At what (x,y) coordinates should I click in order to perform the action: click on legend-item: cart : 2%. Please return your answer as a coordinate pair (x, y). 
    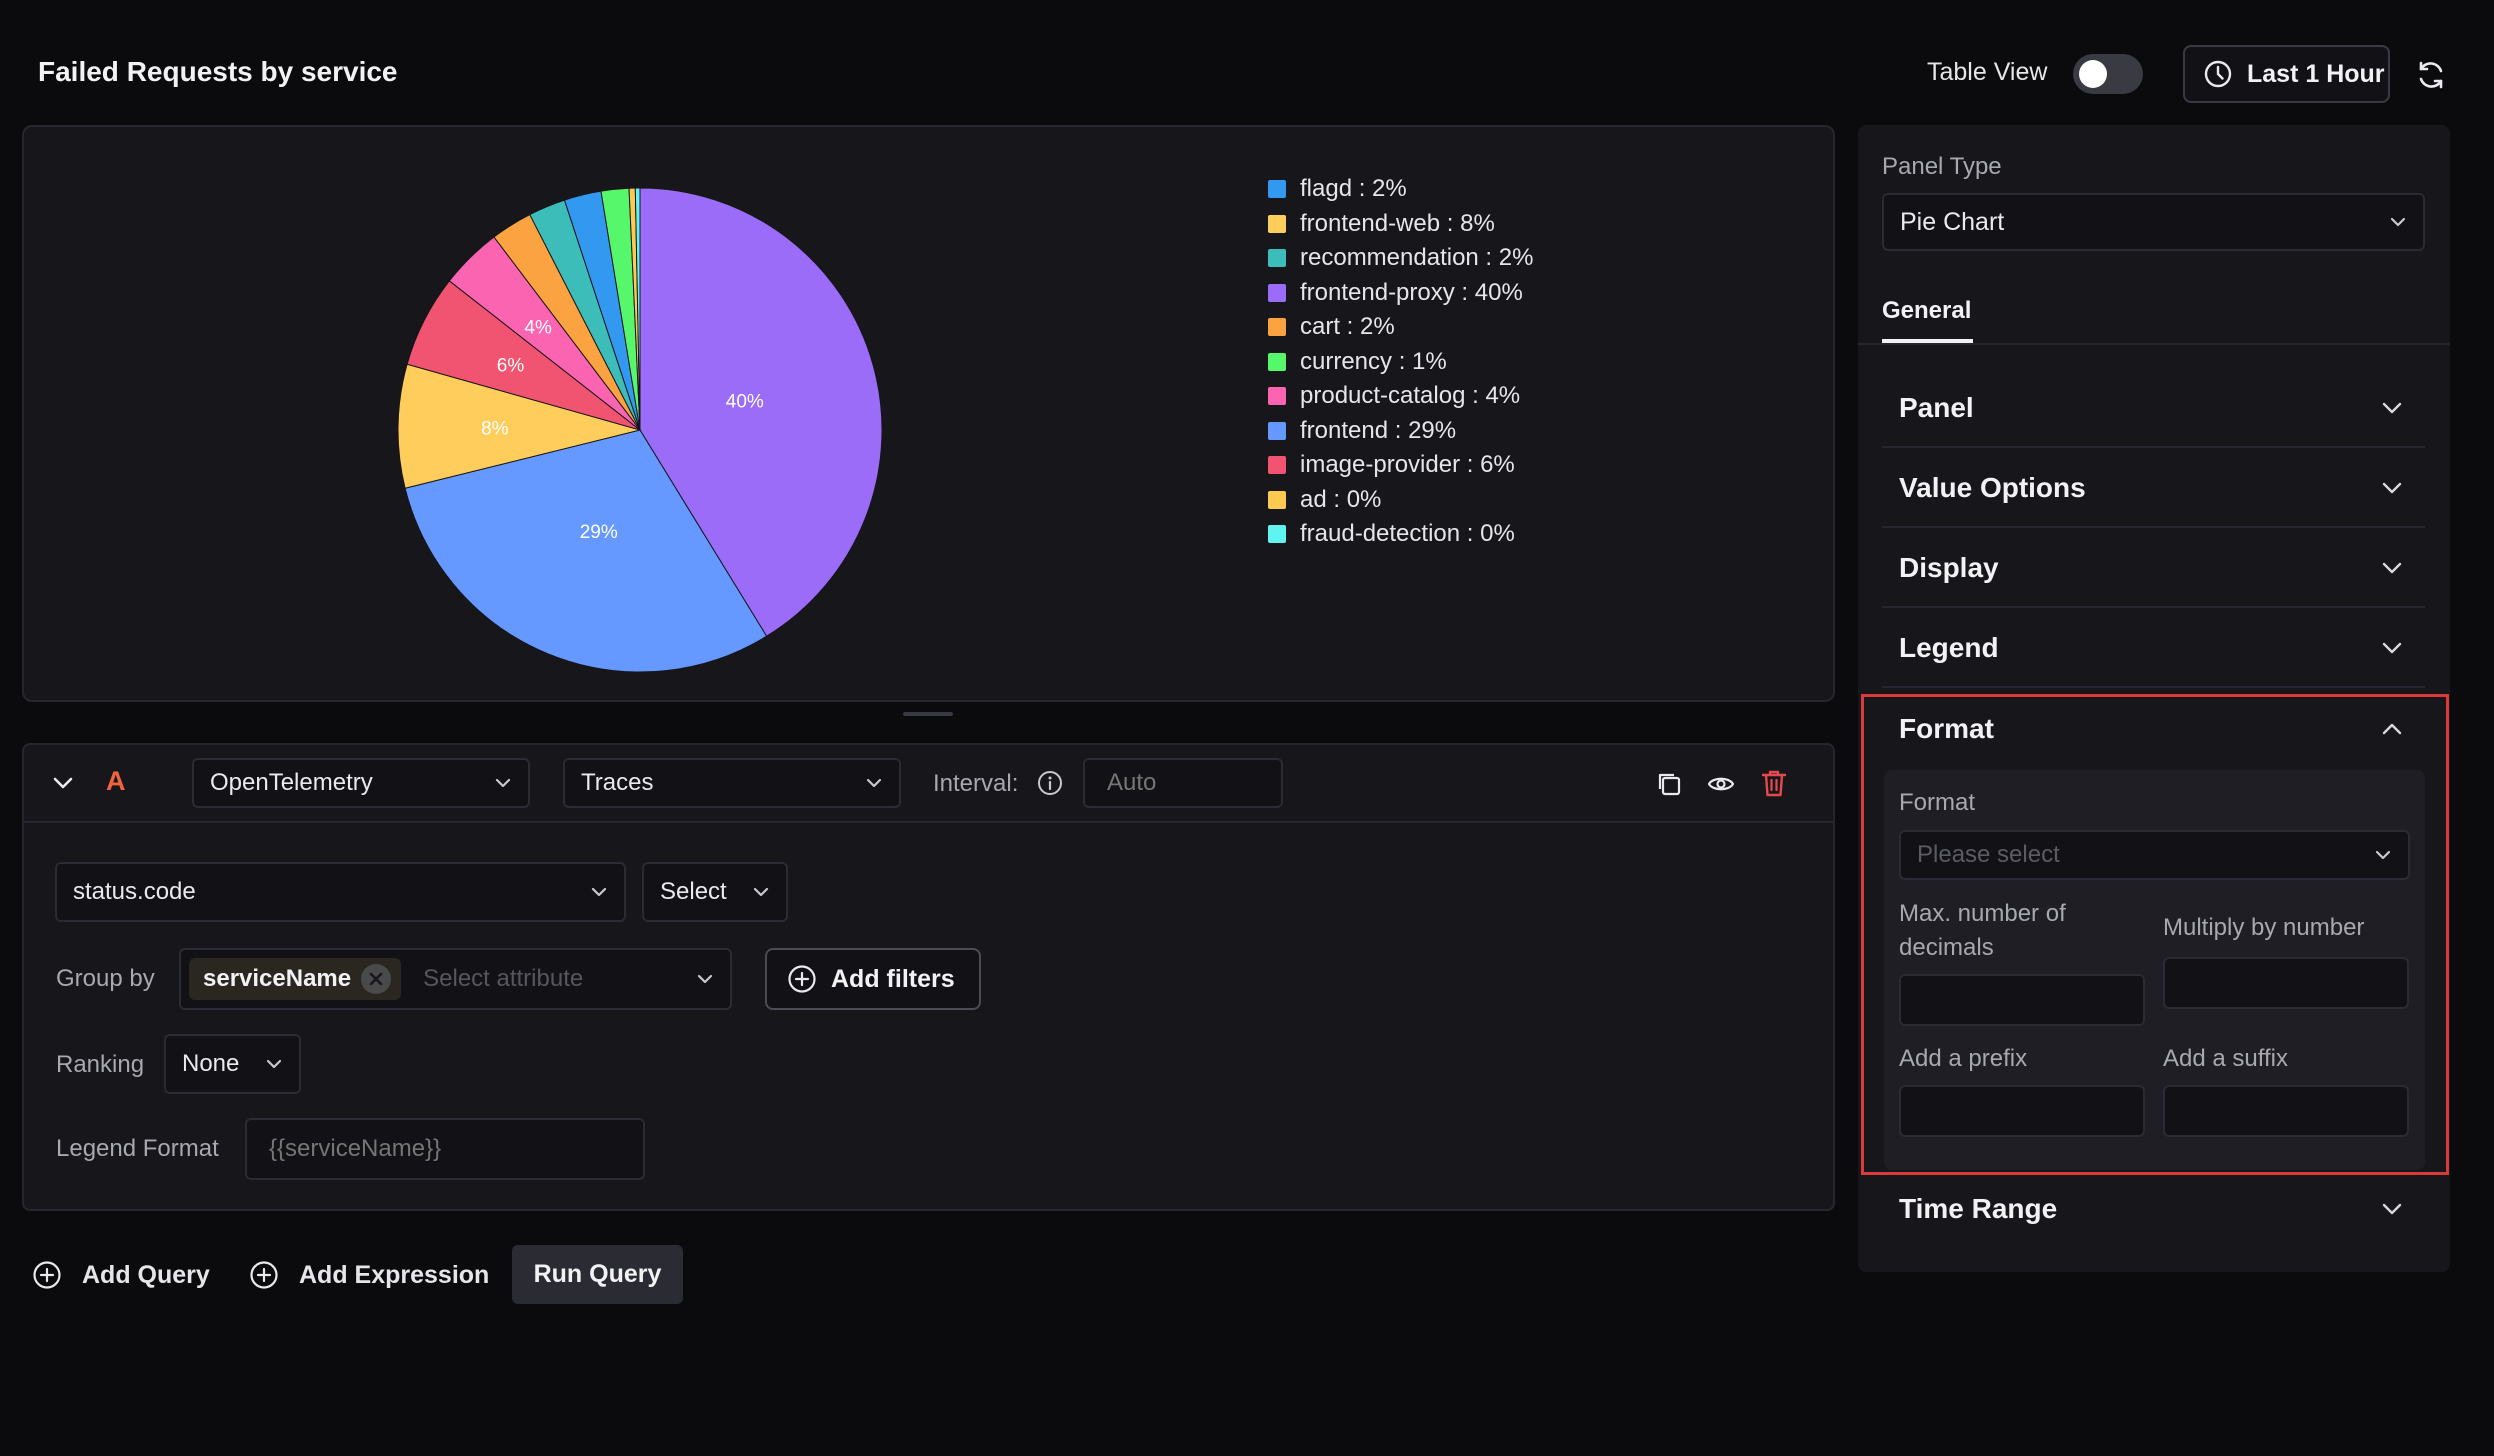
    Looking at the image, I should click on (1400, 327).